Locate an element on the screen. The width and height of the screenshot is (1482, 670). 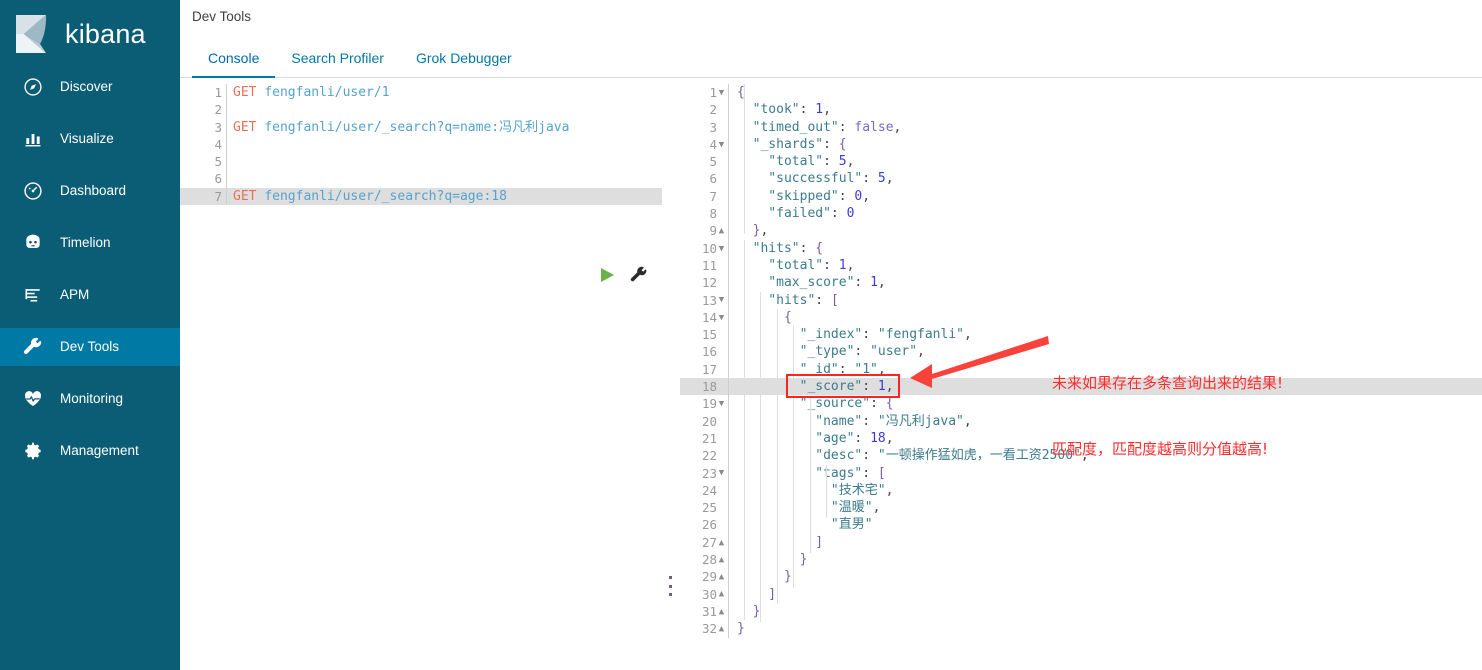
sidebar-item-discover: Discover is located at coordinates (90, 87).